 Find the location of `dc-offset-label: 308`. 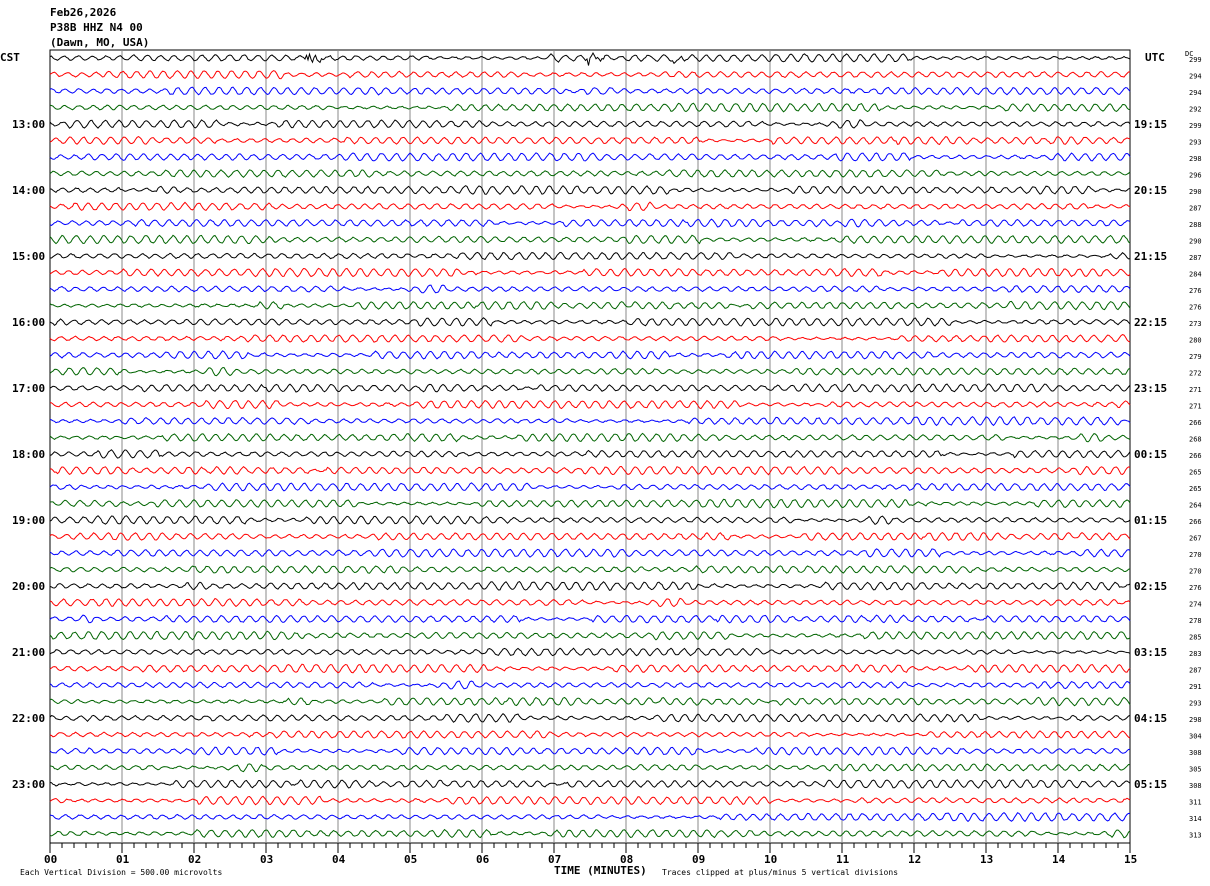

dc-offset-label: 308 is located at coordinates (1195, 786).